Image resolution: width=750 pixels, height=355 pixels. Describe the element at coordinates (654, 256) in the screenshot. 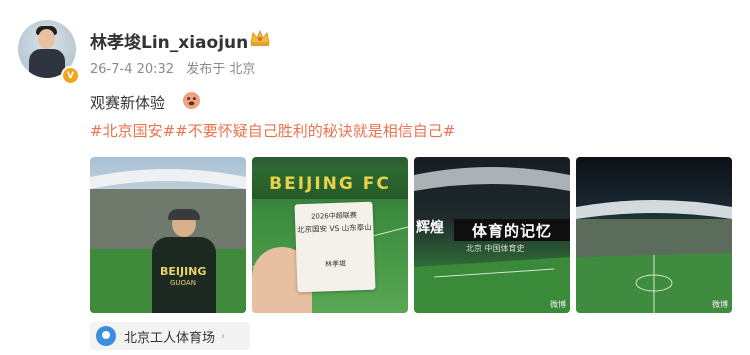

I see `night-stadium` at that location.